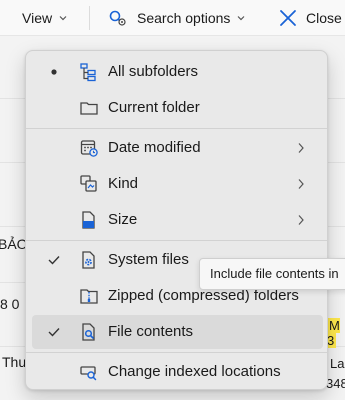 The height and width of the screenshot is (400, 345). I want to click on search-options-button: Search options, so click(177, 18).